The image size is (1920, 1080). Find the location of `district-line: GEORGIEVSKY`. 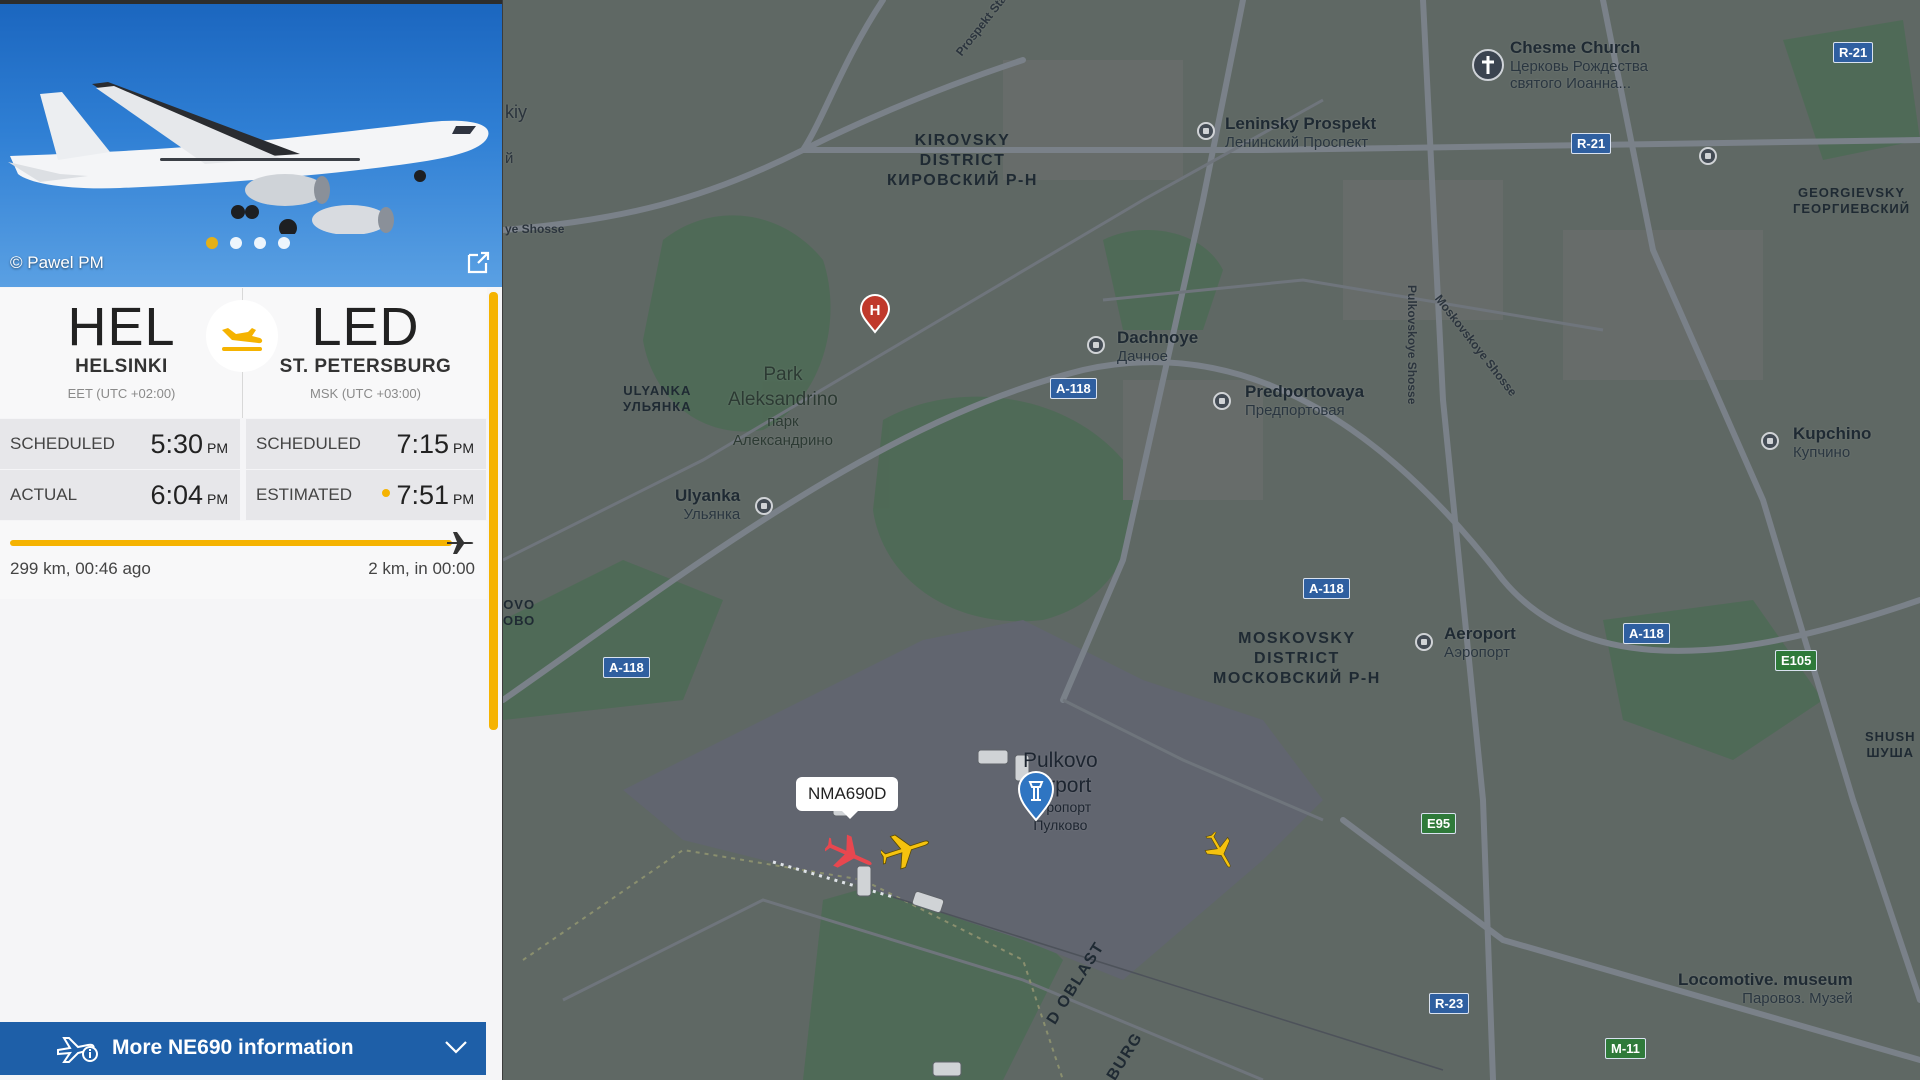

district-line: GEORGIEVSKY is located at coordinates (1852, 192).